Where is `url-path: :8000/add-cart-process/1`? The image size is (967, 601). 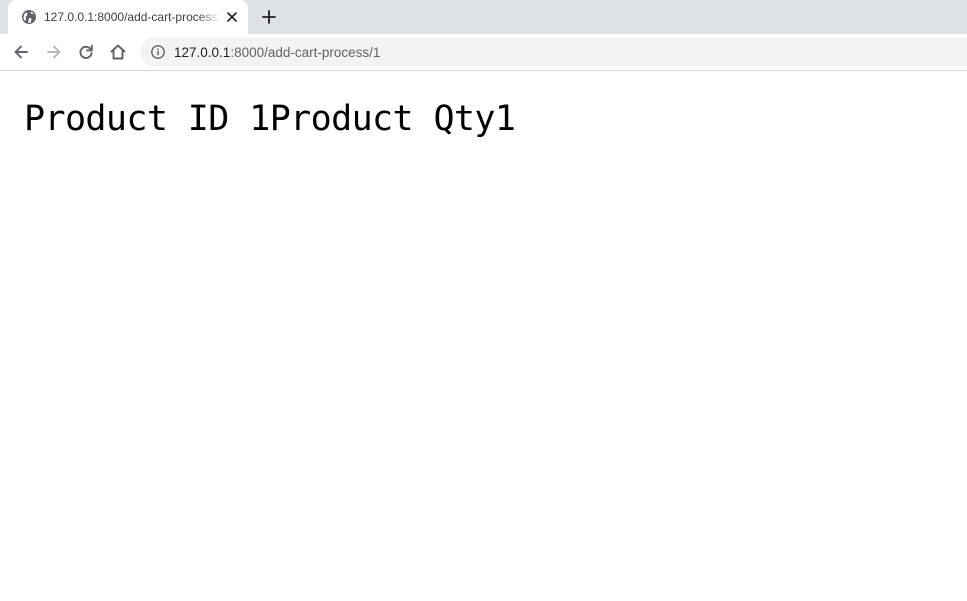
url-path: :8000/add-cart-process/1 is located at coordinates (305, 52).